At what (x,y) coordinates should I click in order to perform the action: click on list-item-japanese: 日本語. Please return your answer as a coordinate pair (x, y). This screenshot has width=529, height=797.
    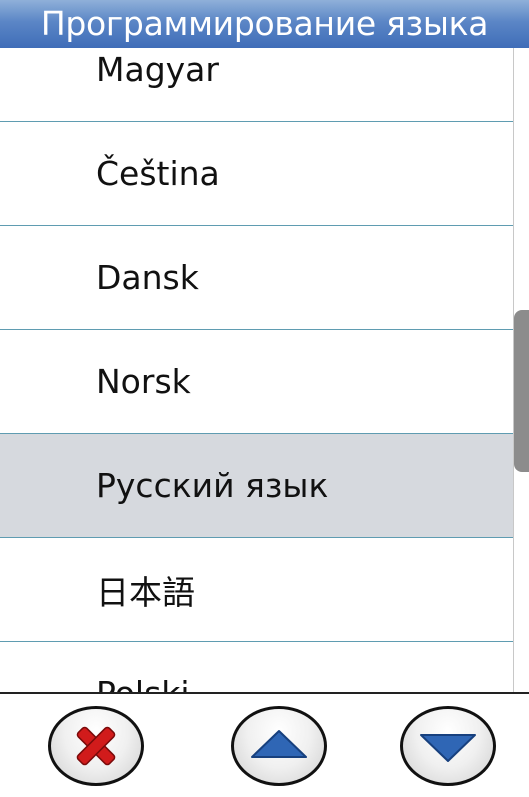
    Looking at the image, I should click on (256, 590).